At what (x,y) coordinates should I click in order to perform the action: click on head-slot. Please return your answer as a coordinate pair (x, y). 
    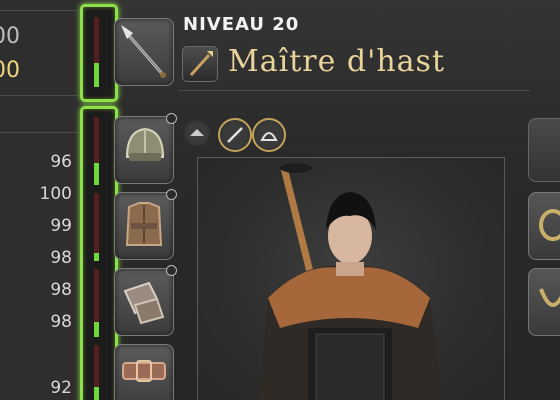
    Looking at the image, I should click on (145, 148).